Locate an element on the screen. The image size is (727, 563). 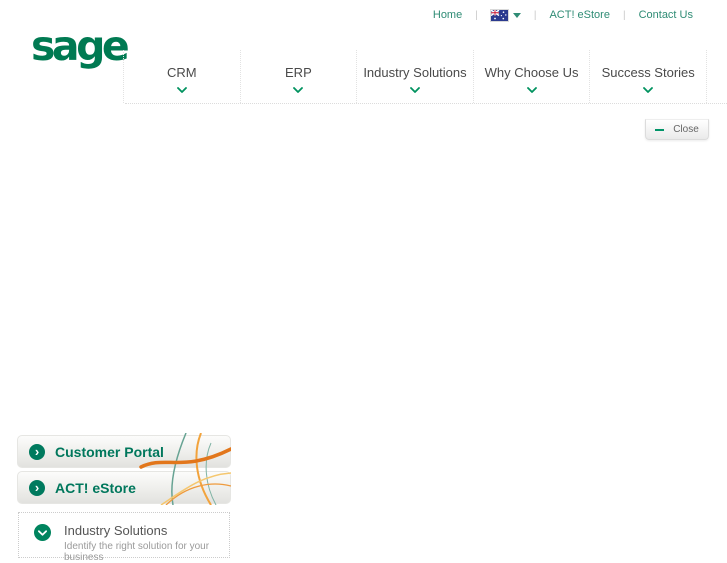
nav-label: ERP is located at coordinates (298, 72).